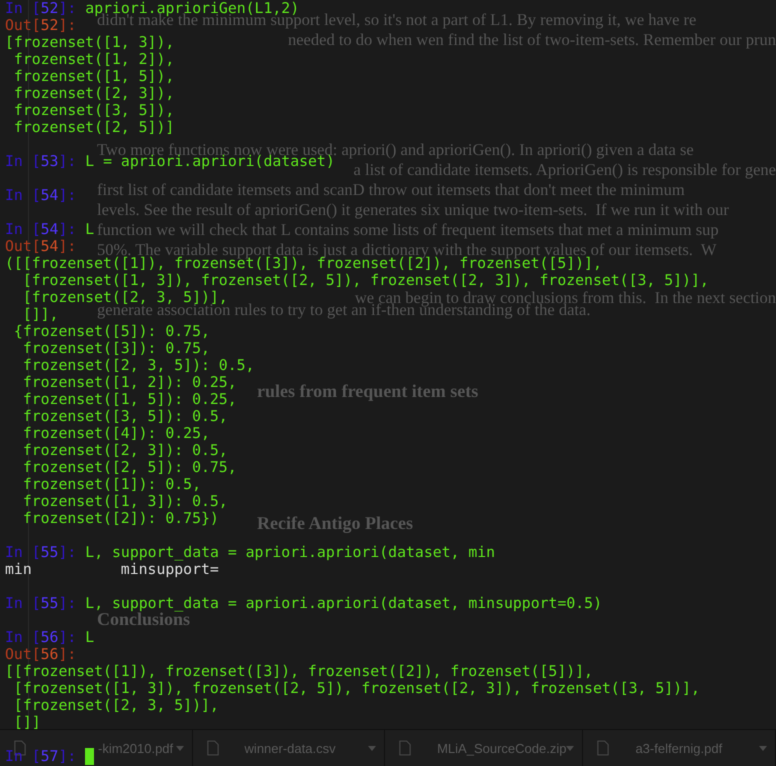 The height and width of the screenshot is (766, 776). I want to click on output-text: frozenset([3, 5]),, so click(93, 110).